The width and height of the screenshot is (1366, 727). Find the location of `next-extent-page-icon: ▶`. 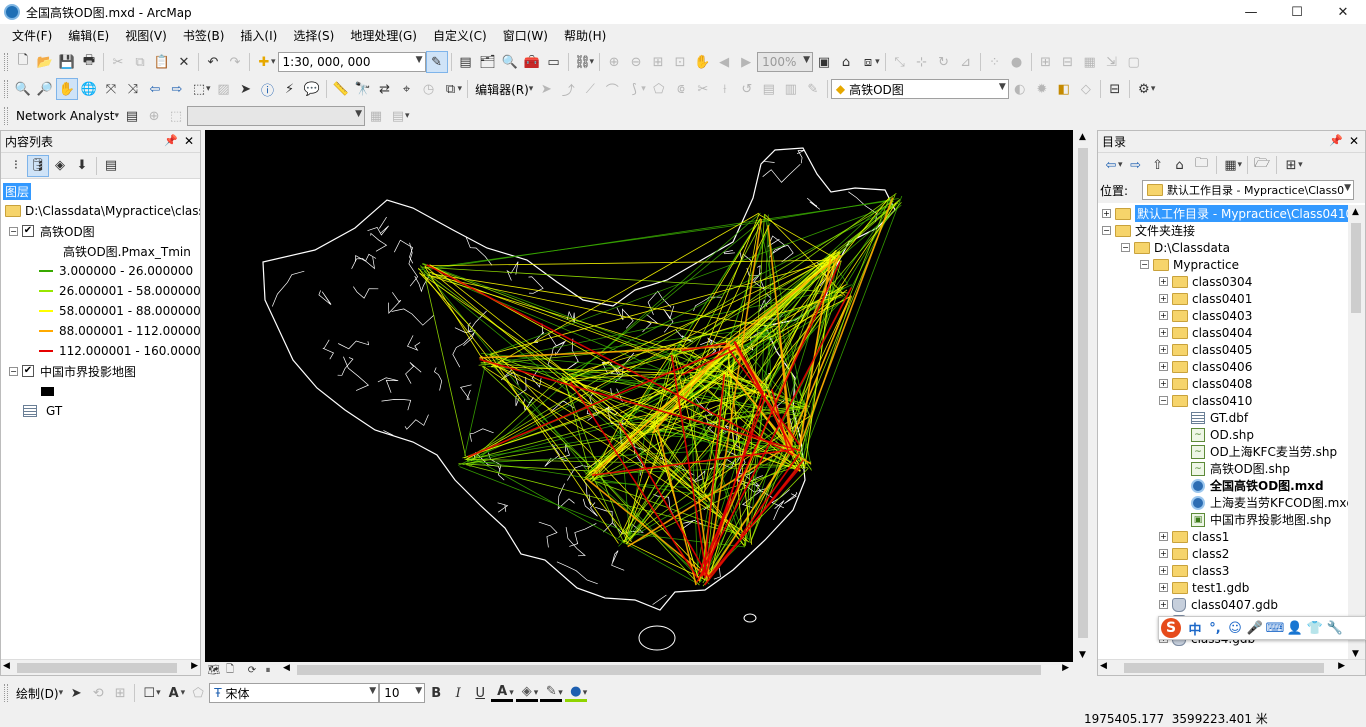

next-extent-page-icon: ▶ is located at coordinates (746, 62).